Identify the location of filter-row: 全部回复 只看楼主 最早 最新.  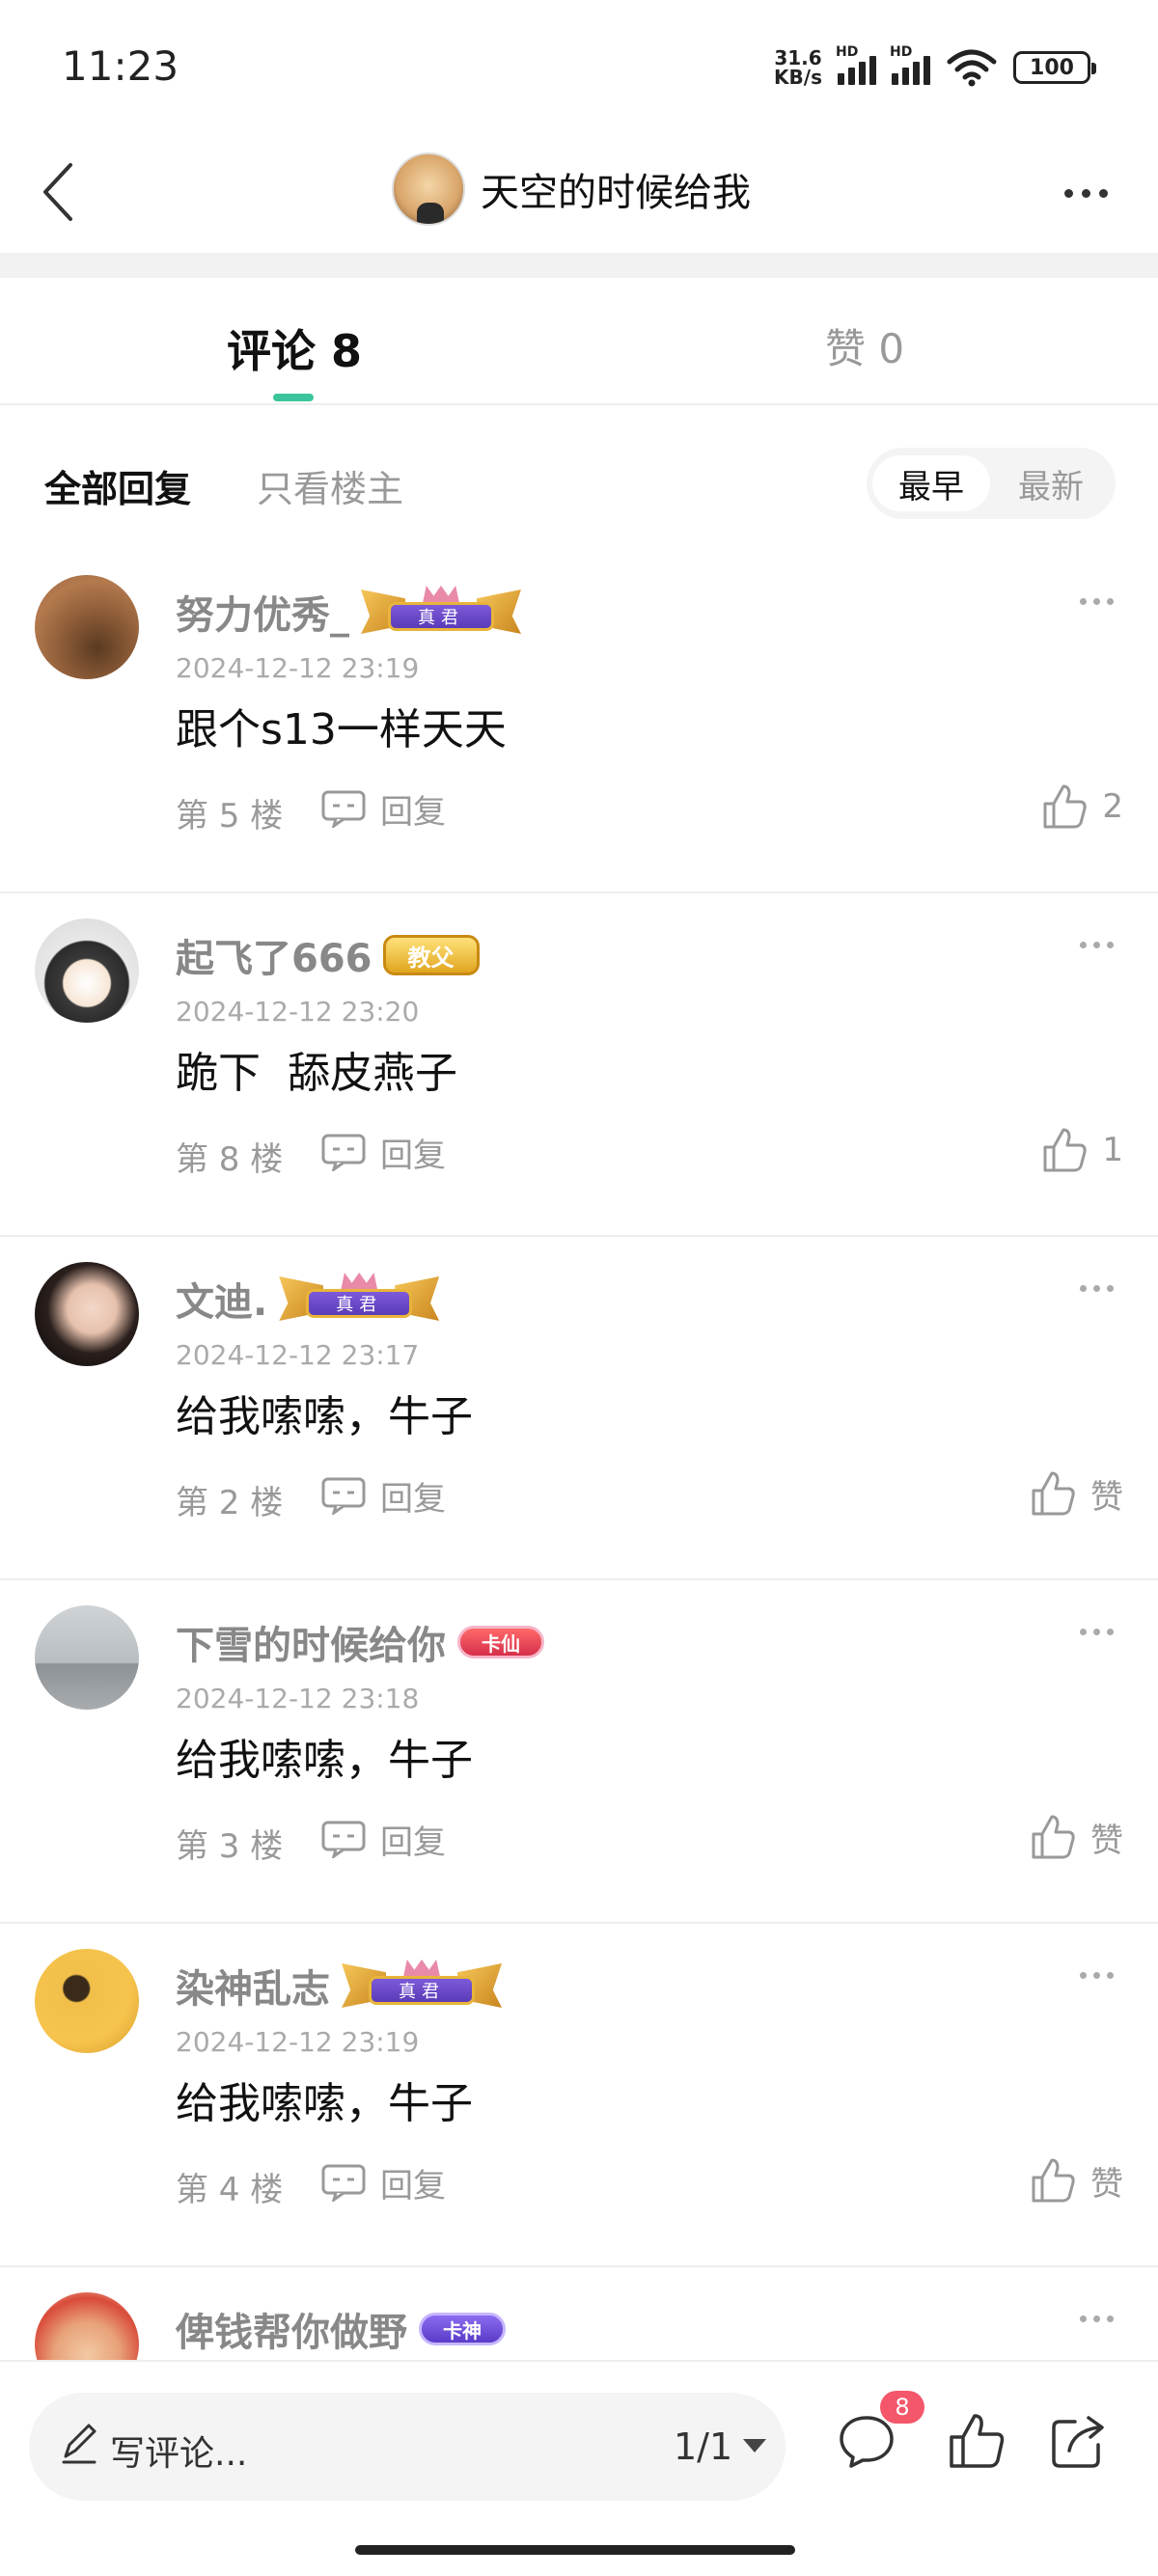
(579, 478).